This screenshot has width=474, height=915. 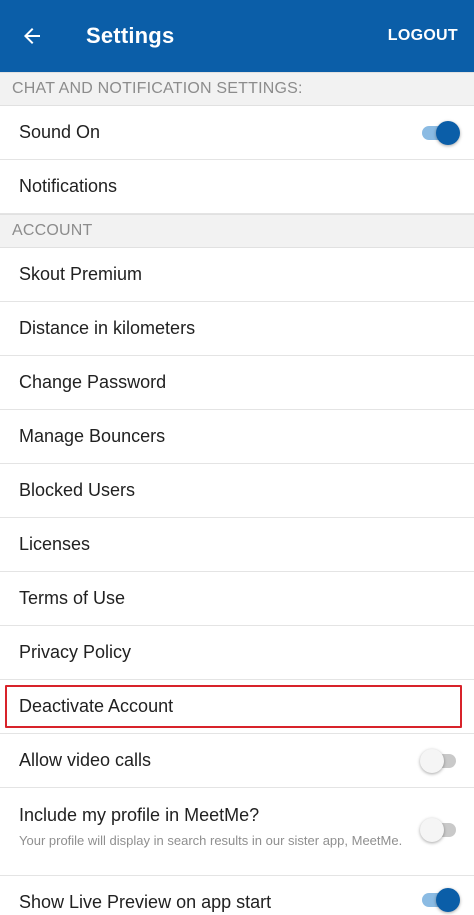 I want to click on setting-row-deactivate-wrapper: Deactivate Account, so click(x=237, y=707).